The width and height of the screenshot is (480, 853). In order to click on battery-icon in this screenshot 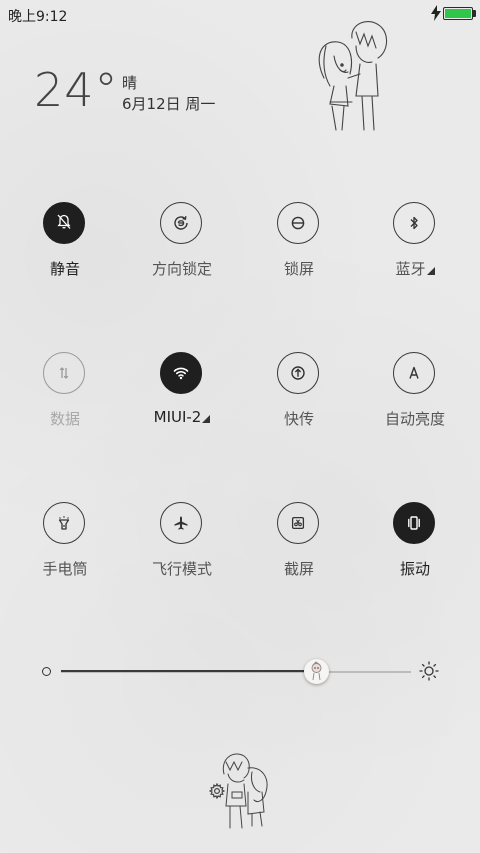, I will do `click(458, 13)`.